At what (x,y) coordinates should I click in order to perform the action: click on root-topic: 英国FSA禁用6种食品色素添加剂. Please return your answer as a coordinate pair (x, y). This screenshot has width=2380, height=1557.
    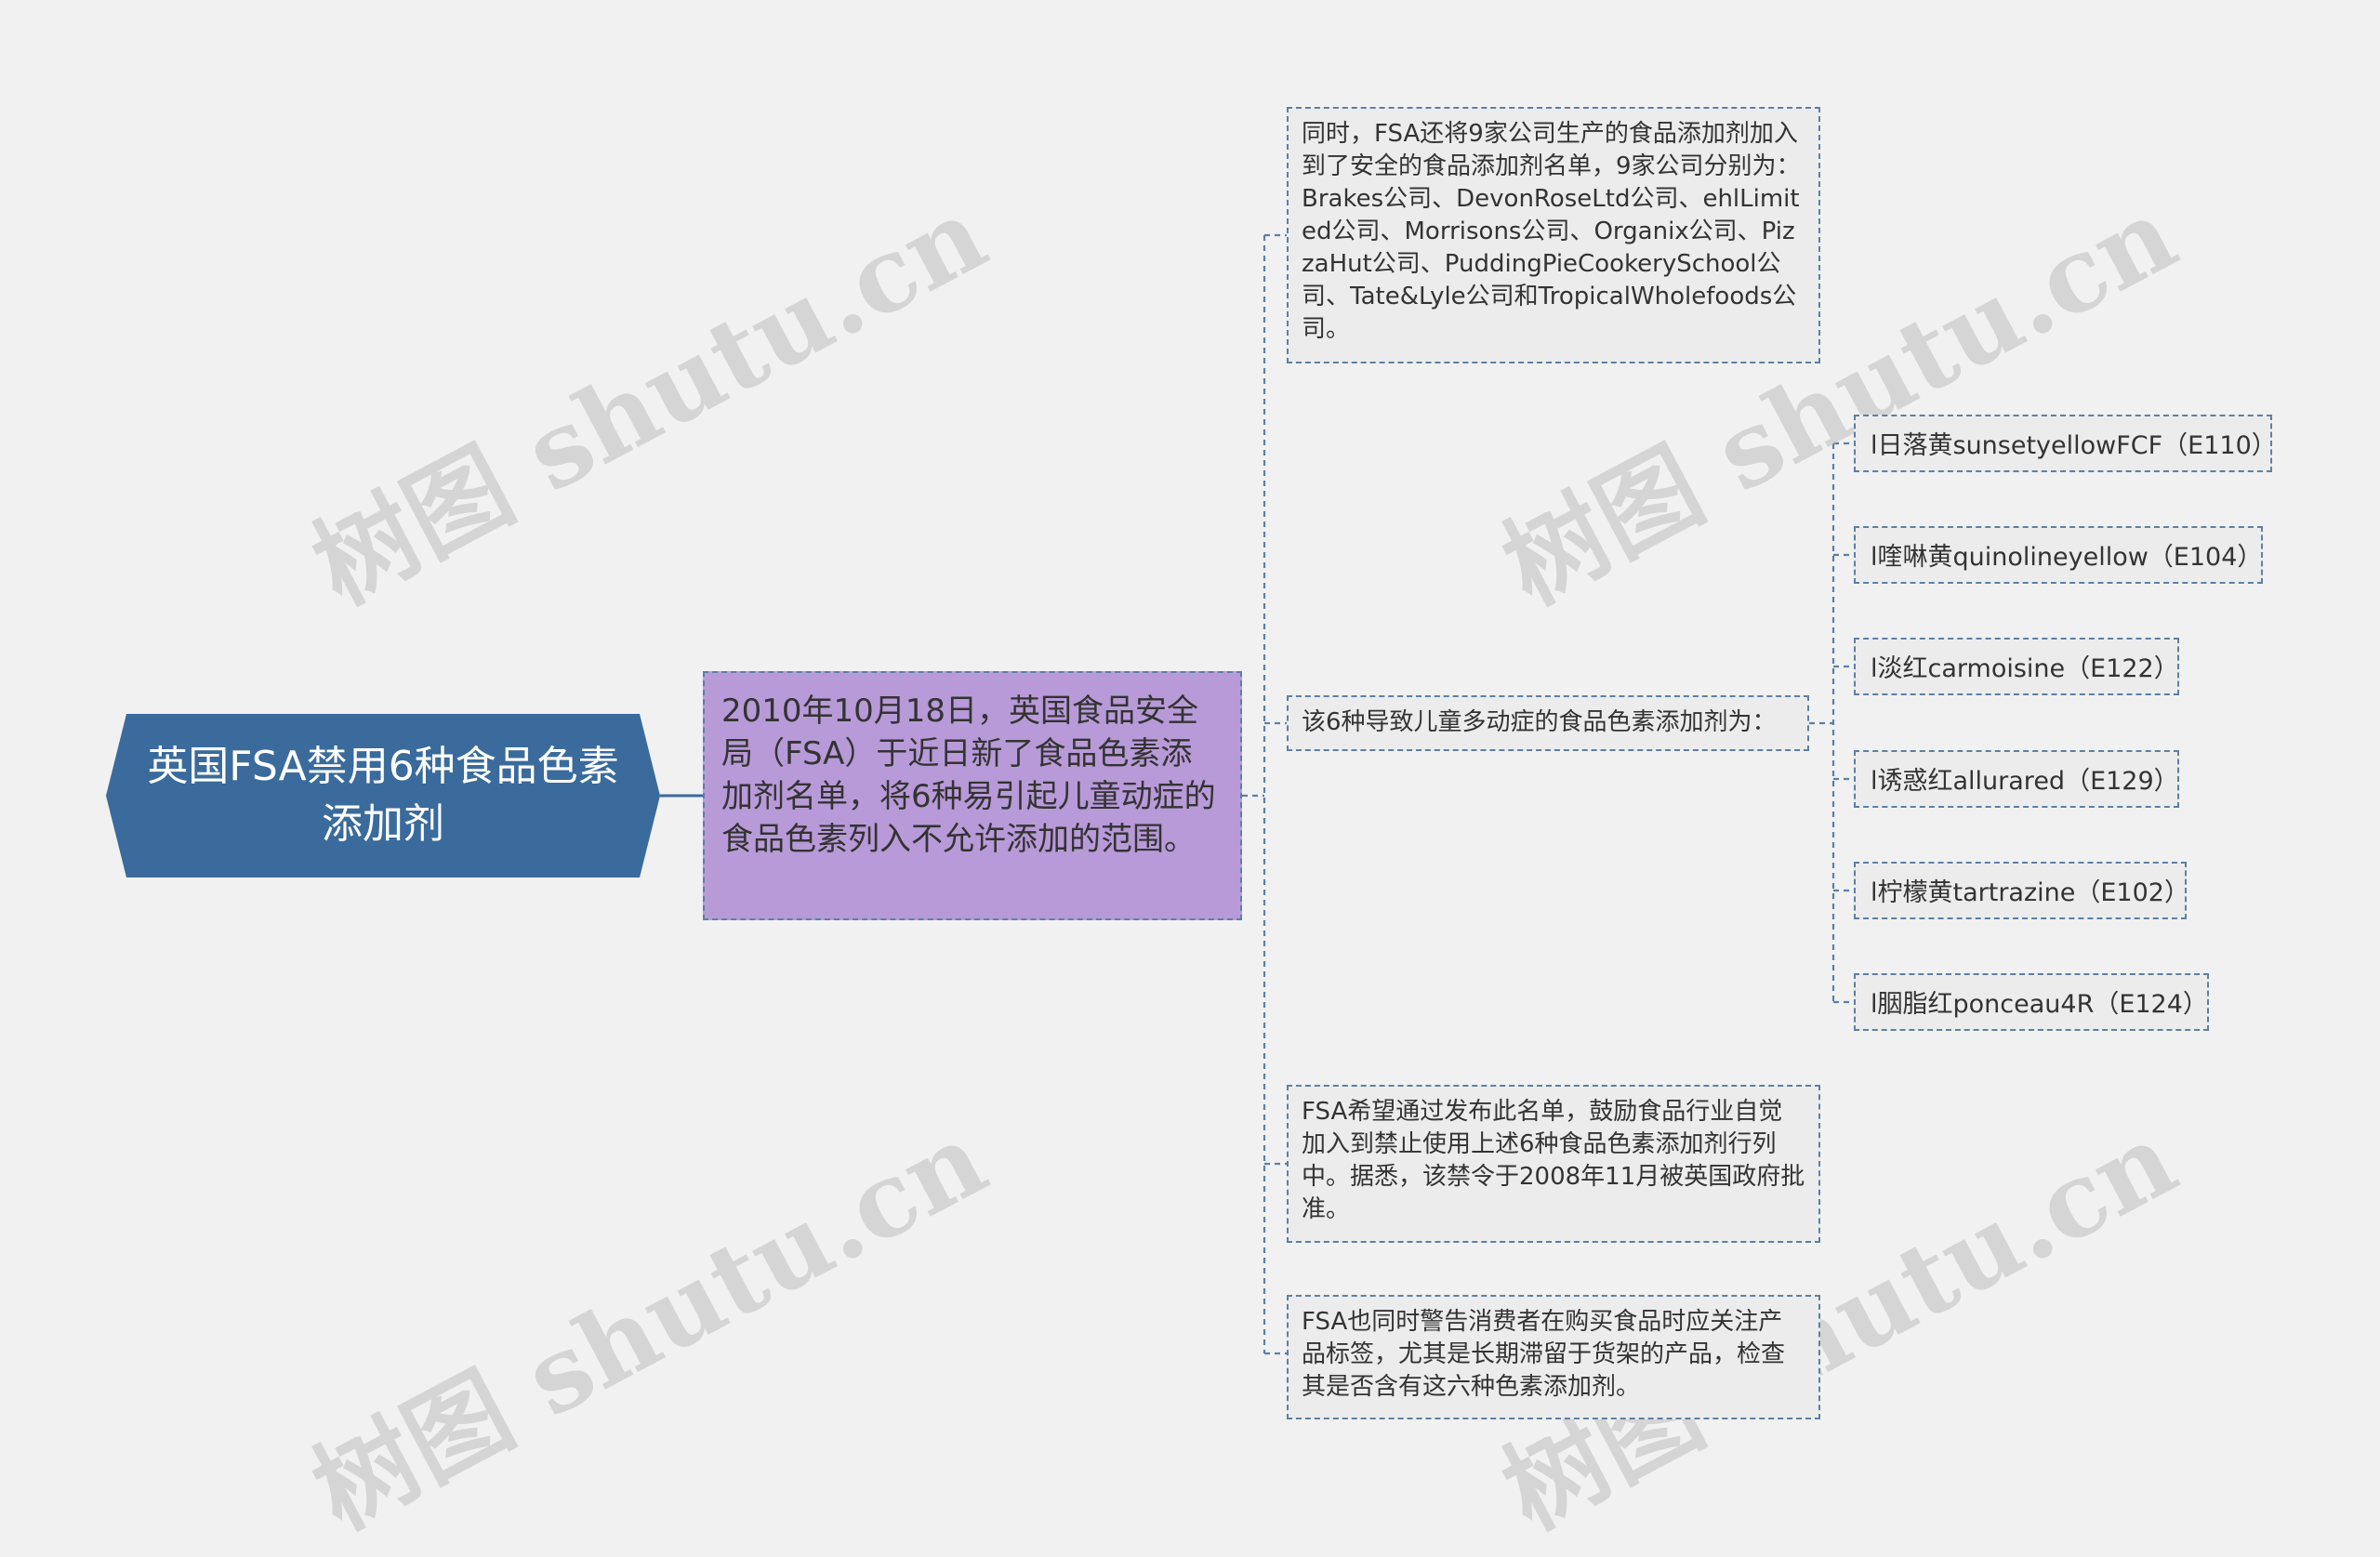
    Looking at the image, I should click on (383, 796).